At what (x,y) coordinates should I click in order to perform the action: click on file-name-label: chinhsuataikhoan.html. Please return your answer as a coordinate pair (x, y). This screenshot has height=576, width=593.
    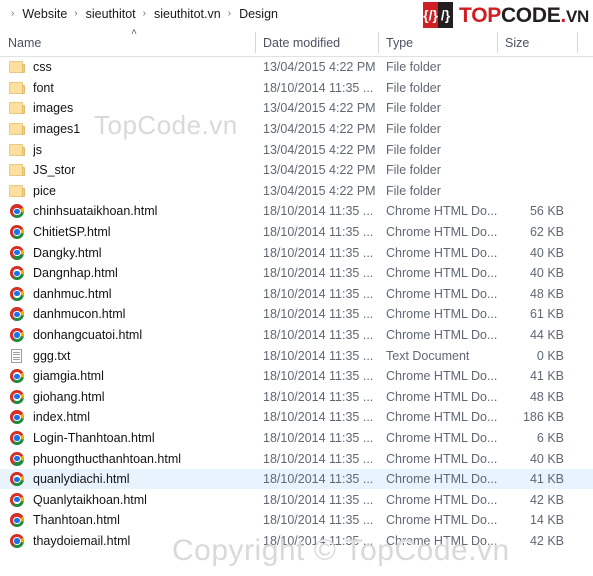
    Looking at the image, I should click on (95, 211).